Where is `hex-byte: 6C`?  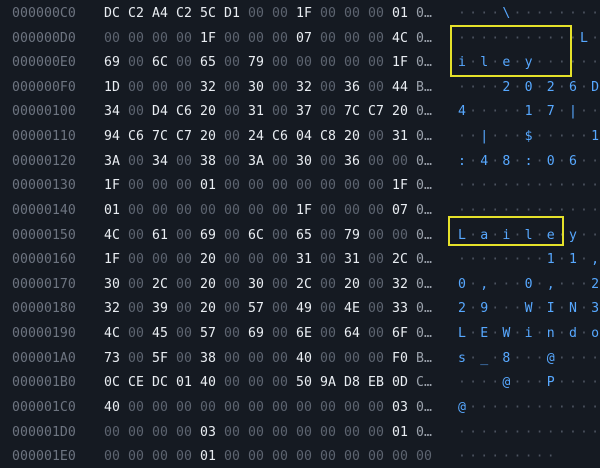
hex-byte: 6C is located at coordinates (260, 236).